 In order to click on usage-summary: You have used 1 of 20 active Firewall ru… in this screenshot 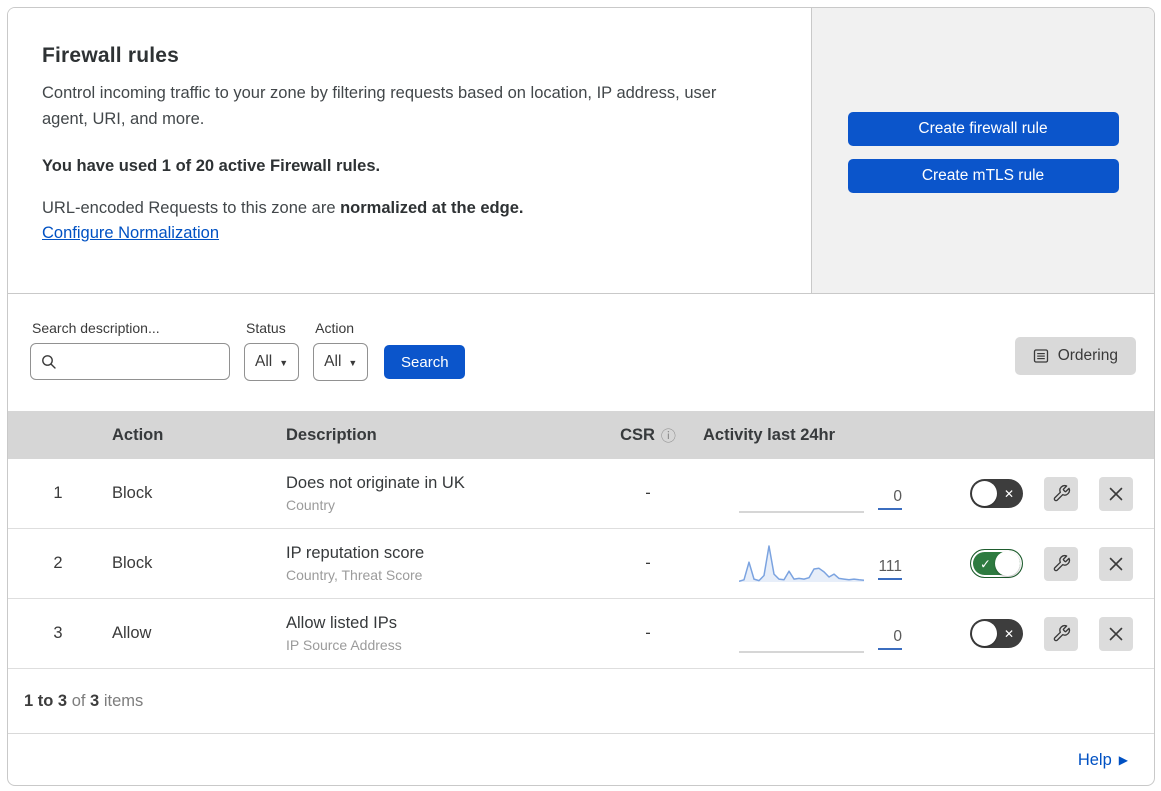, I will do `click(211, 166)`.